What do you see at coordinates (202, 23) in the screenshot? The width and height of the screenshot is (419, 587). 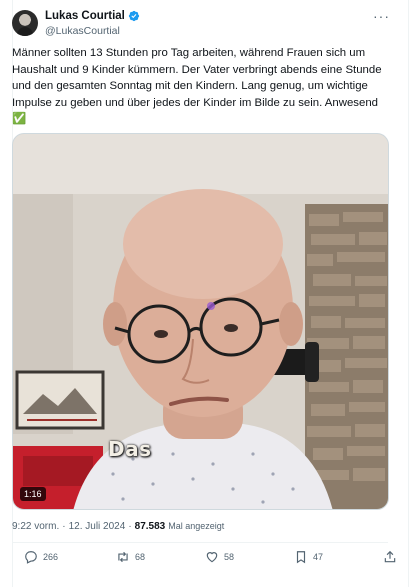 I see `tweet-header: Lukas Courtial @LukasCourtial ···` at bounding box center [202, 23].